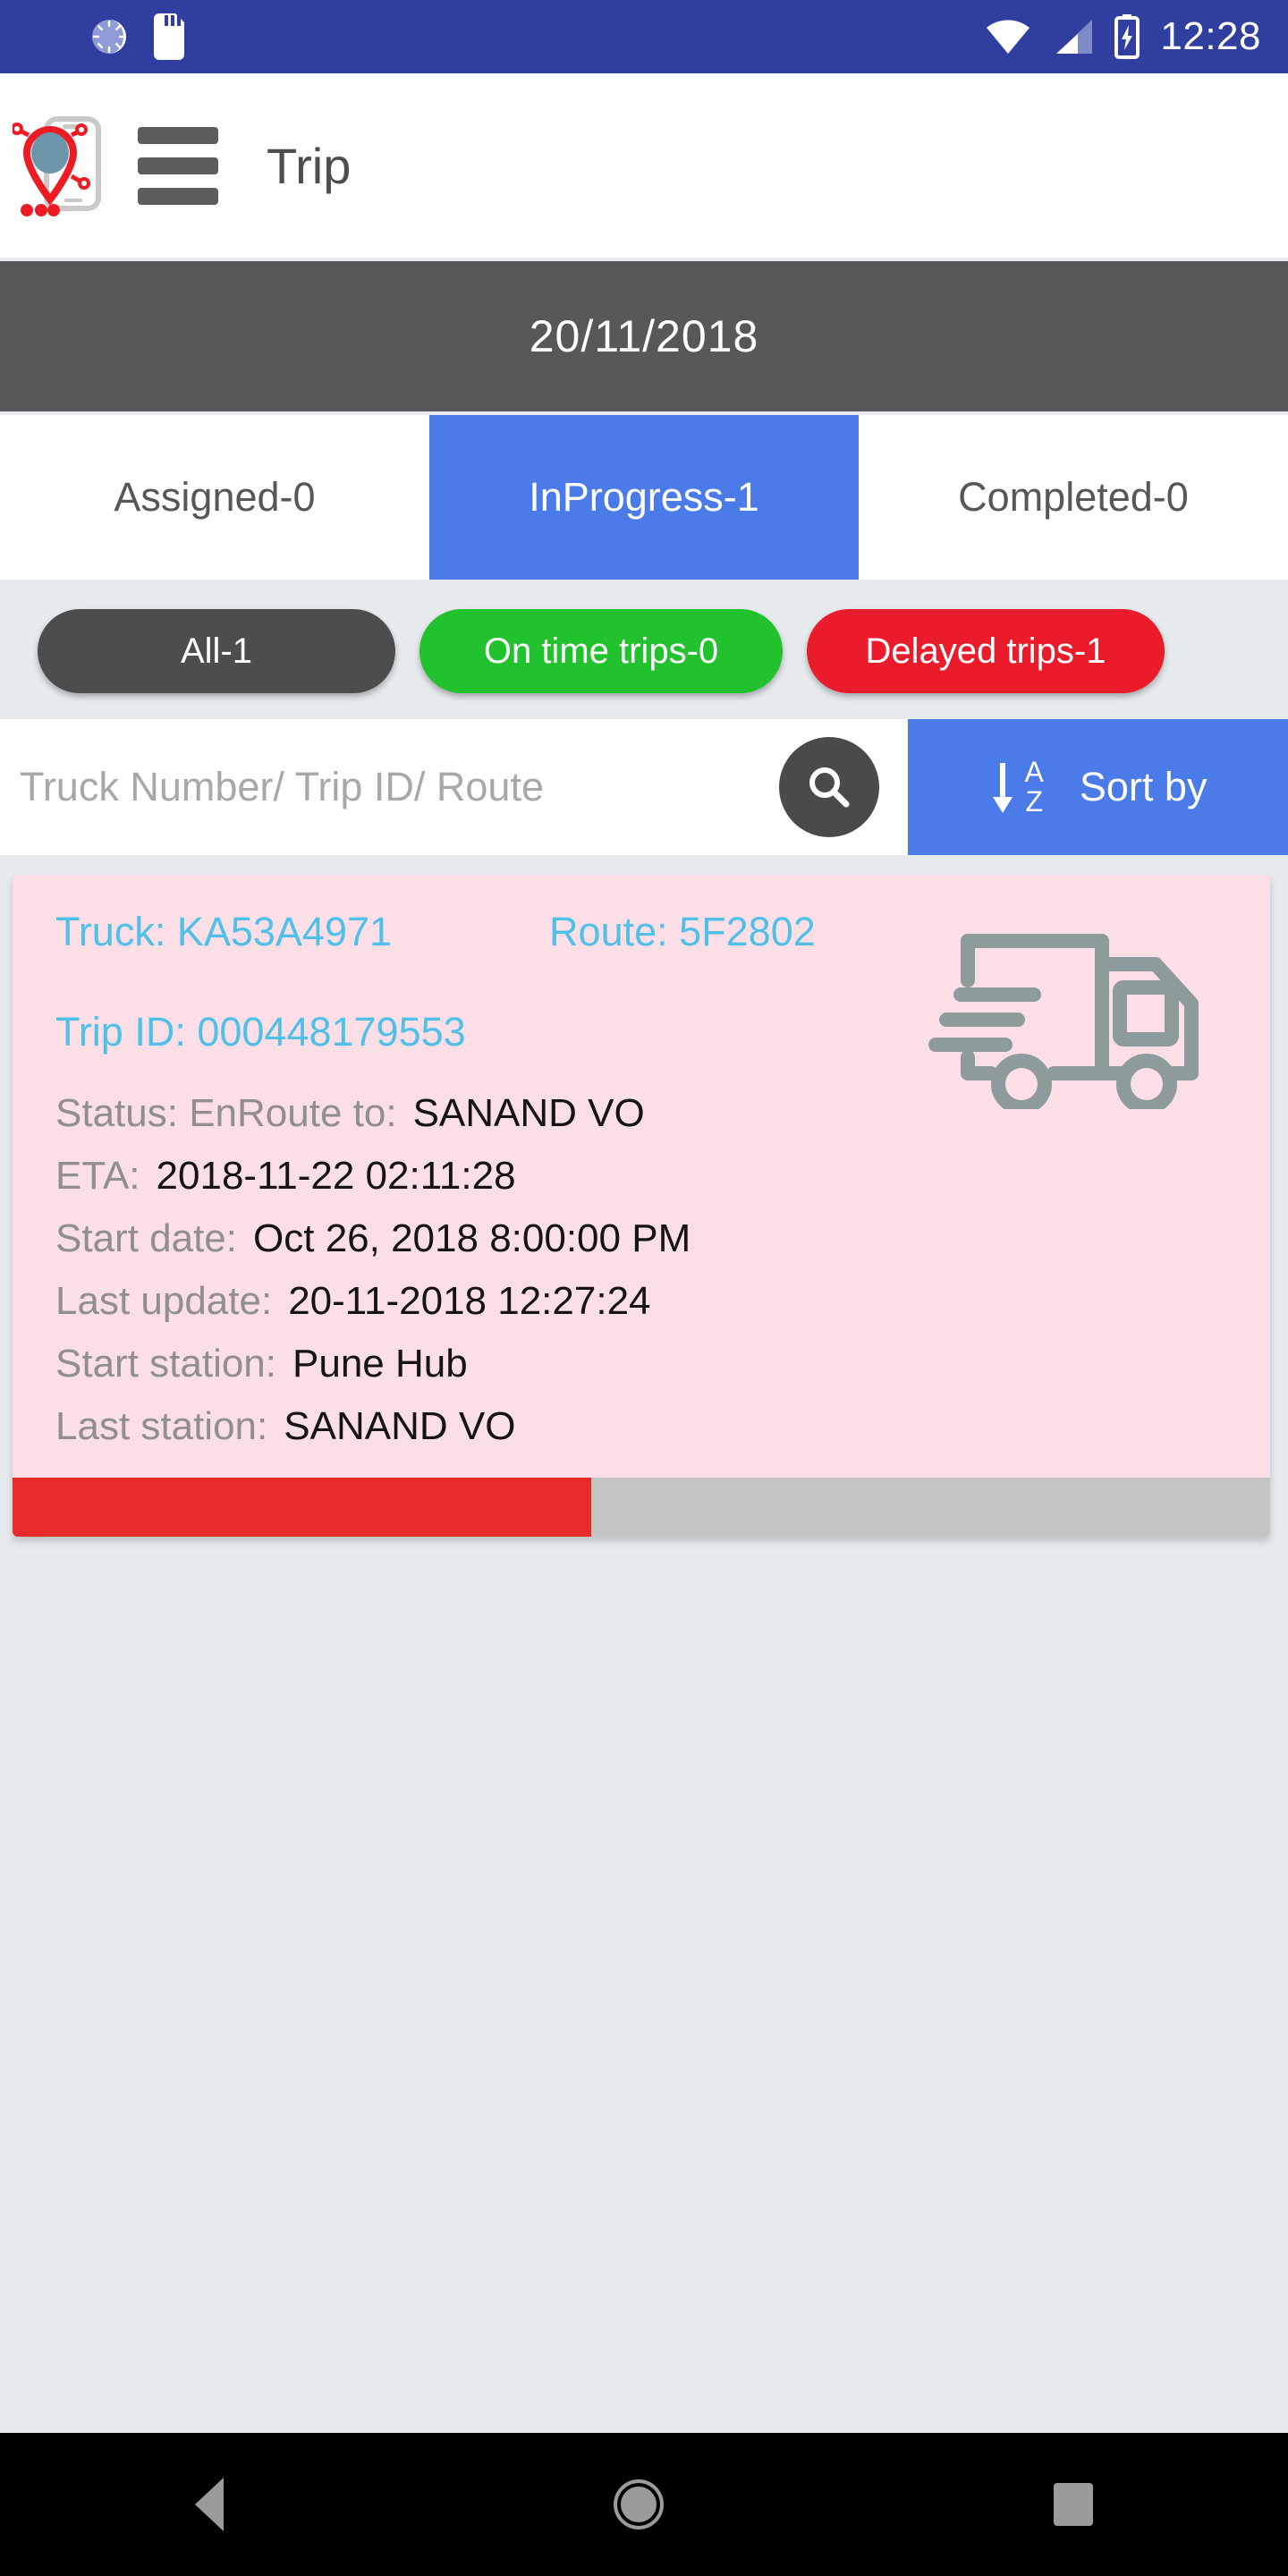  I want to click on status-bar: 12:28, so click(644, 36).